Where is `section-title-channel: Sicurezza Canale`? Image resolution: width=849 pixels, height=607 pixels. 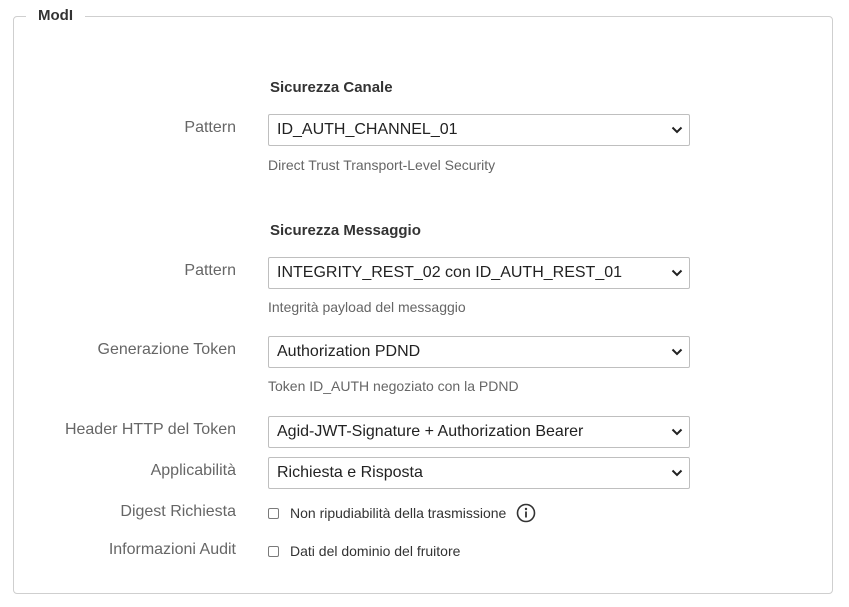
section-title-channel: Sicurezza Canale is located at coordinates (331, 87).